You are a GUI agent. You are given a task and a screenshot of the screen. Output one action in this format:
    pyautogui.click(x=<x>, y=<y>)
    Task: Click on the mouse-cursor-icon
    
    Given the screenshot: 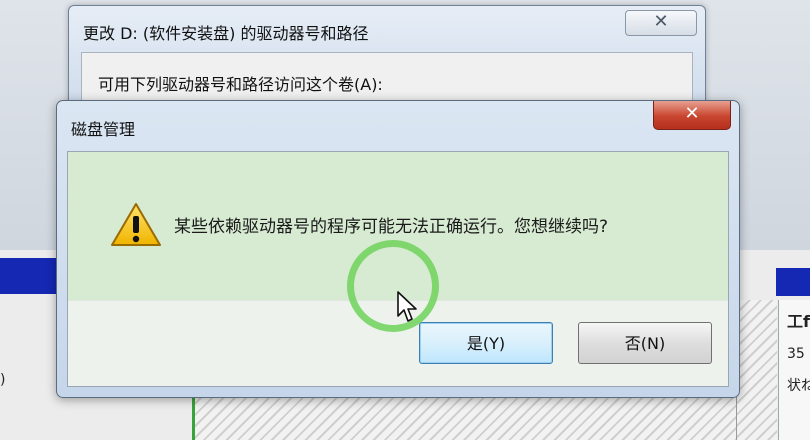 What is the action you would take?
    pyautogui.click(x=407, y=306)
    